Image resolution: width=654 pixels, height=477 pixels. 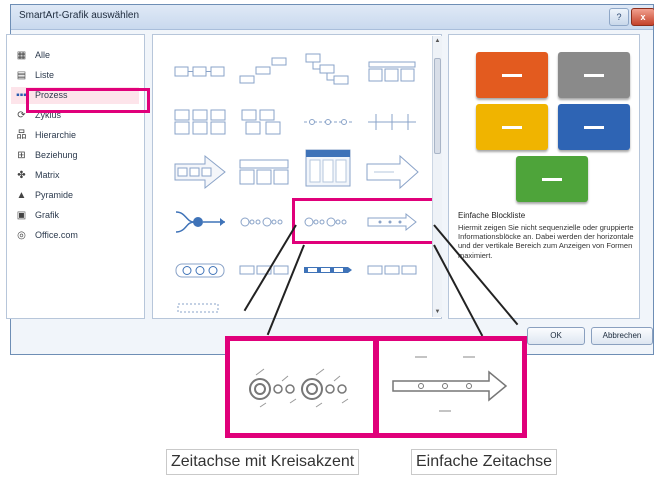 I want to click on kreisakzent-label: Zeitachse mit Kreisakzent, so click(x=263, y=462).